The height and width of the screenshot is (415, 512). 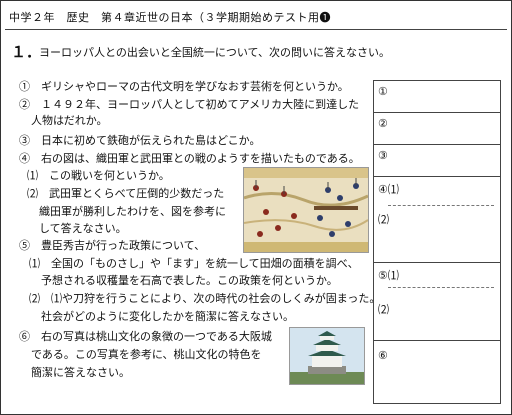 What do you see at coordinates (383, 123) in the screenshot?
I see `answer-label-2: ②` at bounding box center [383, 123].